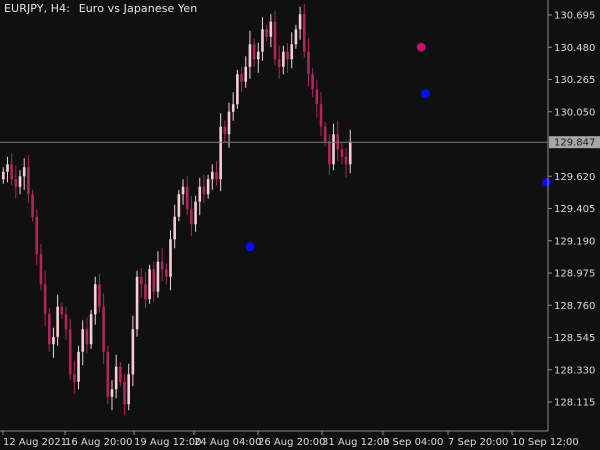 Image resolution: width=600 pixels, height=450 pixels. Describe the element at coordinates (478, 442) in the screenshot. I see `time-tick-label: 7 Sep 20:00` at that location.